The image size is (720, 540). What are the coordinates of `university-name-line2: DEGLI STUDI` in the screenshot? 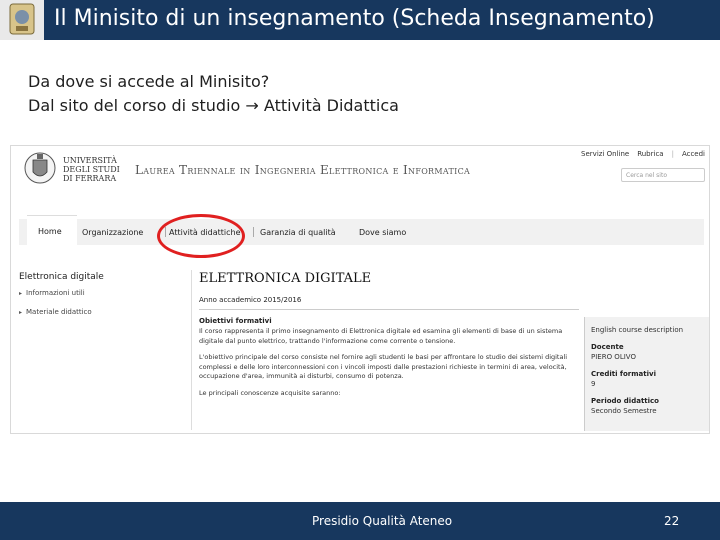 It's located at (91, 169).